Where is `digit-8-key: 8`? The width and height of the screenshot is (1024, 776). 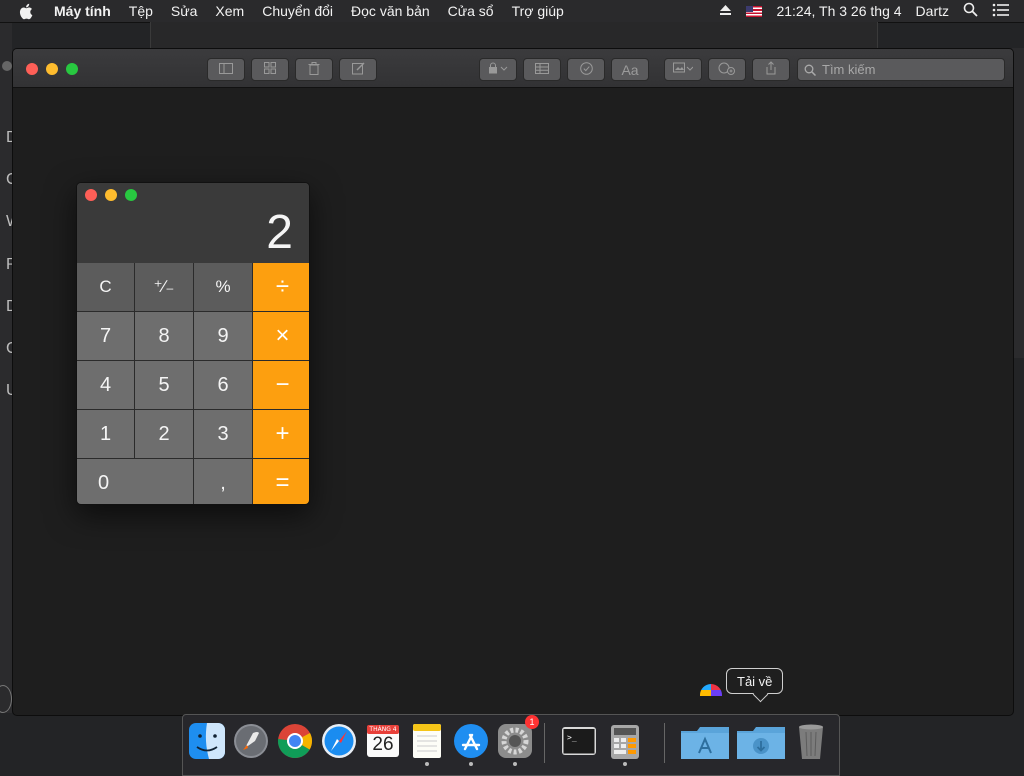 digit-8-key: 8 is located at coordinates (164, 336).